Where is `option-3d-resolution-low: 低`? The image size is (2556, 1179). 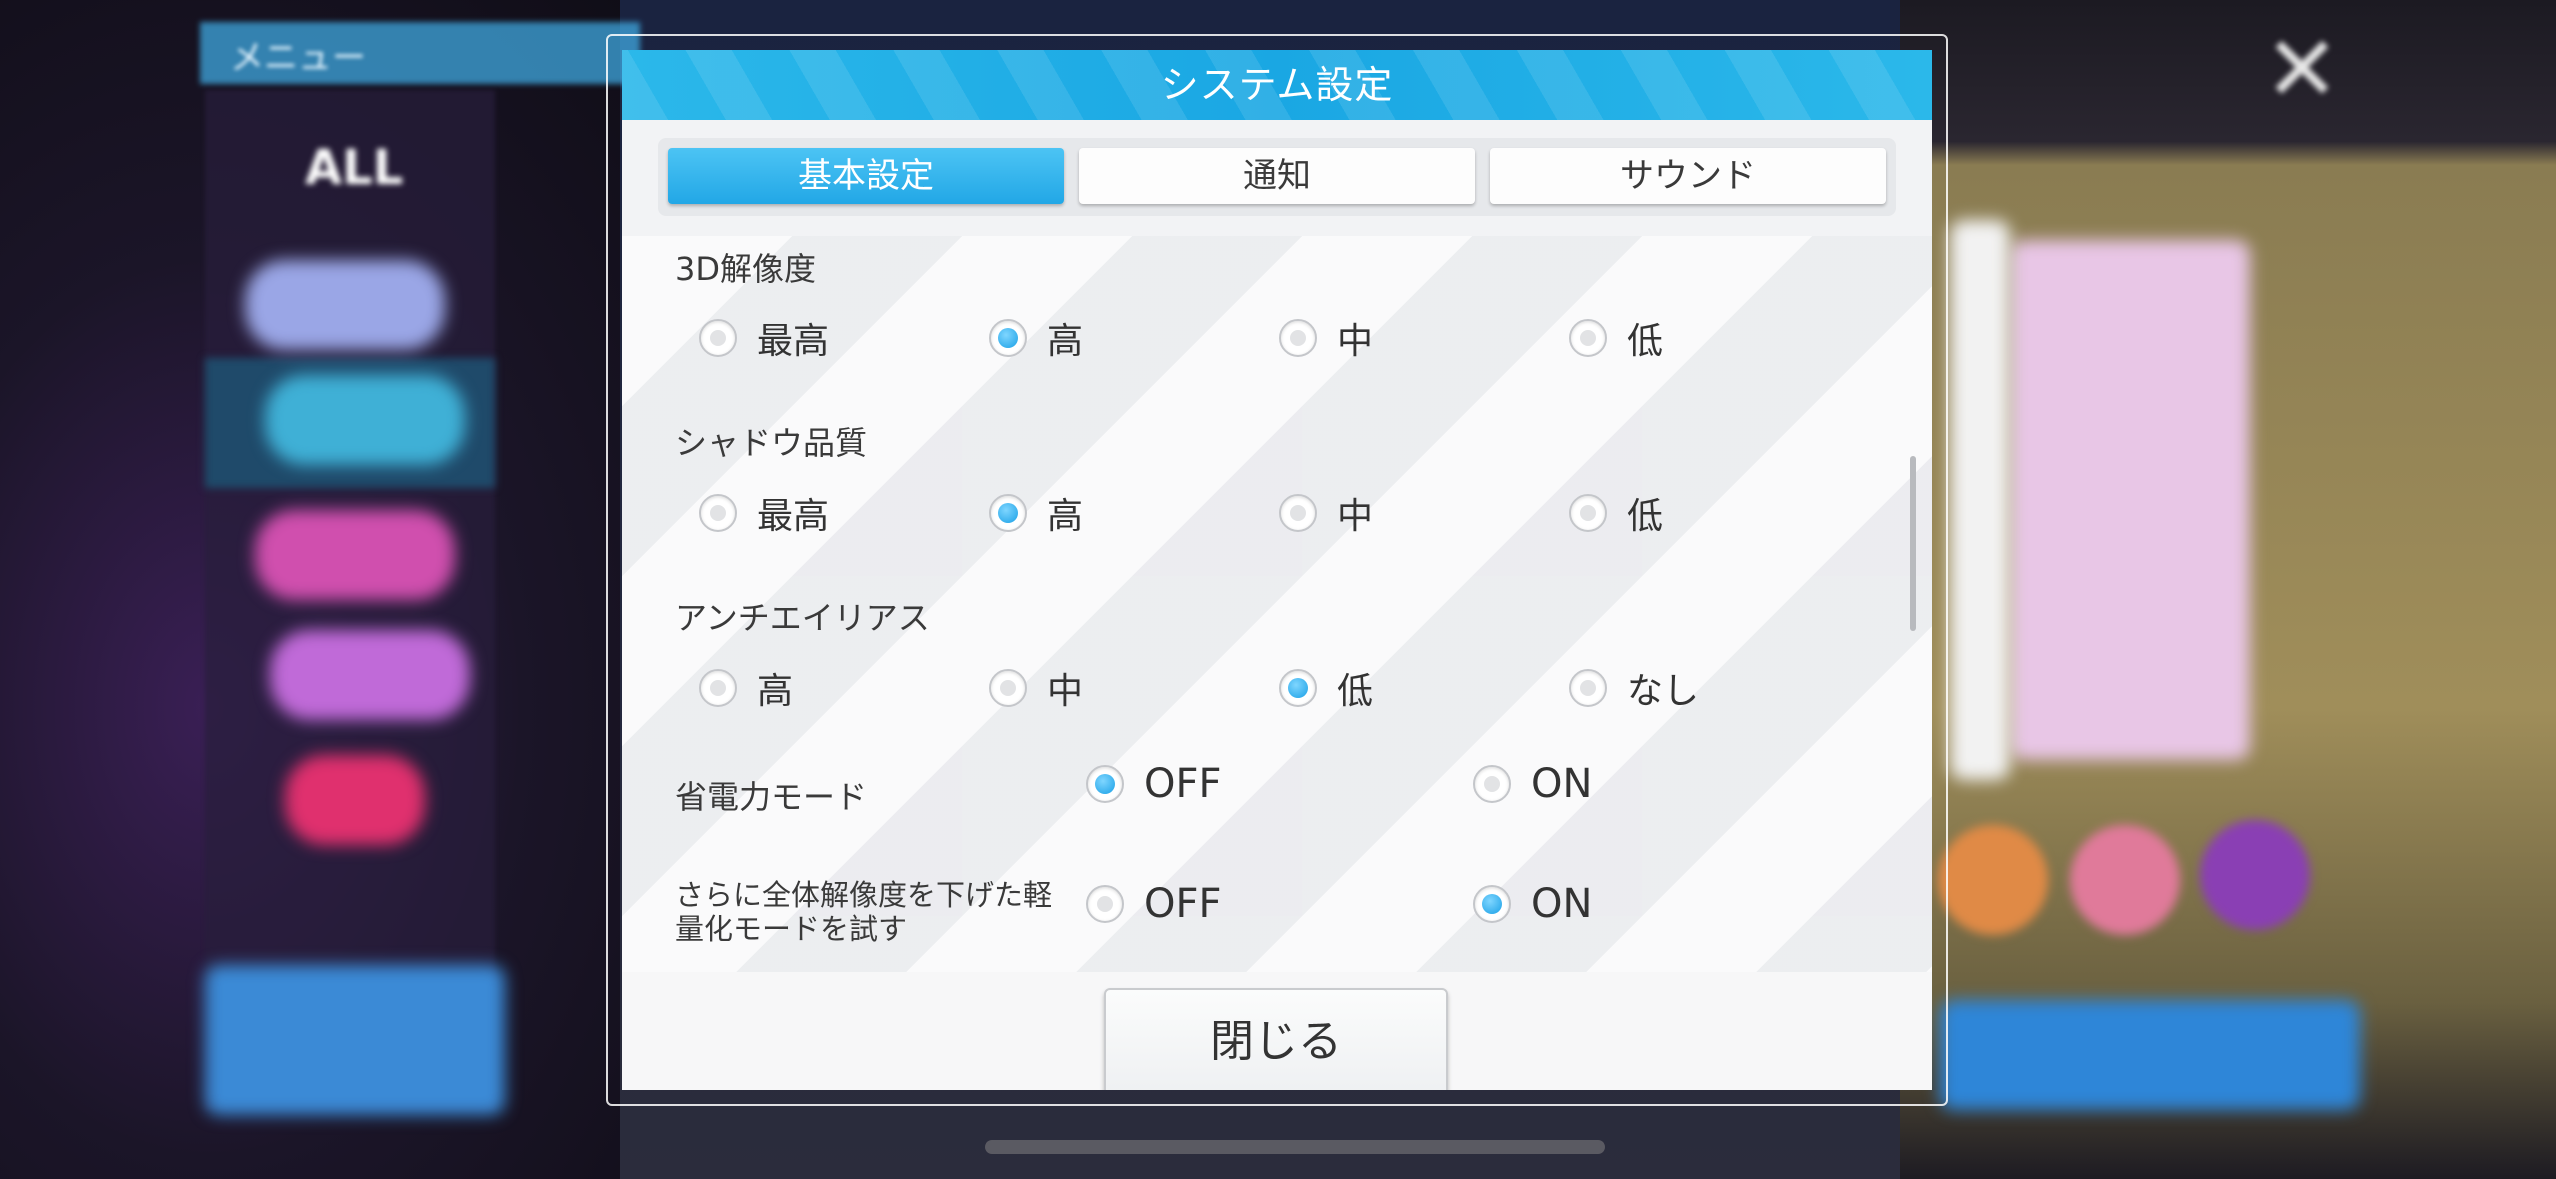
option-3d-resolution-low: 低 is located at coordinates (1616, 338).